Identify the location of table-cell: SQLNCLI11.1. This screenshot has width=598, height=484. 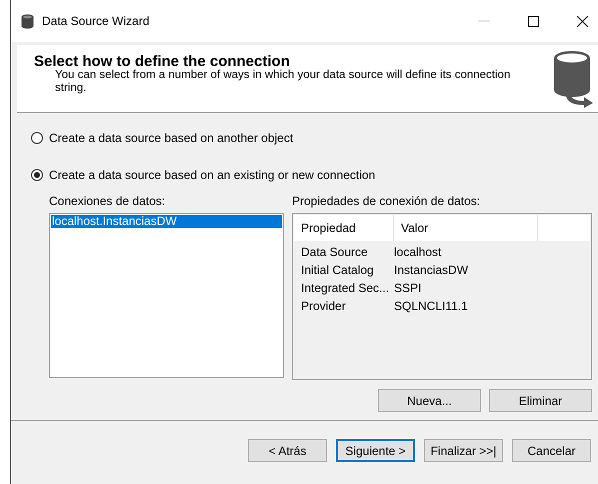
(431, 306).